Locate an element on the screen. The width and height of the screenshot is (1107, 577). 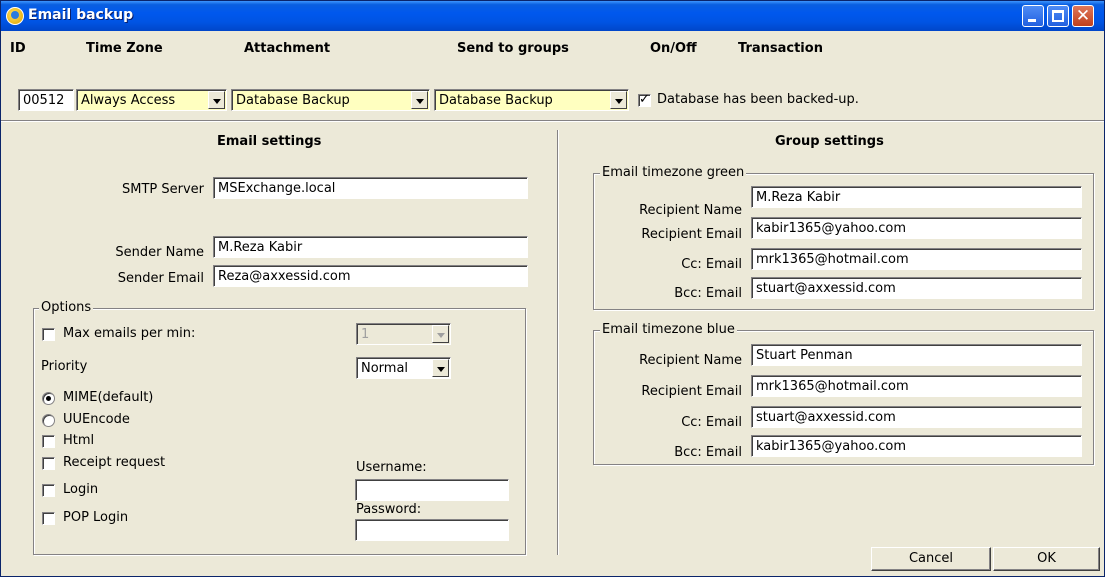
receipt-request-checkbox is located at coordinates (48, 463).